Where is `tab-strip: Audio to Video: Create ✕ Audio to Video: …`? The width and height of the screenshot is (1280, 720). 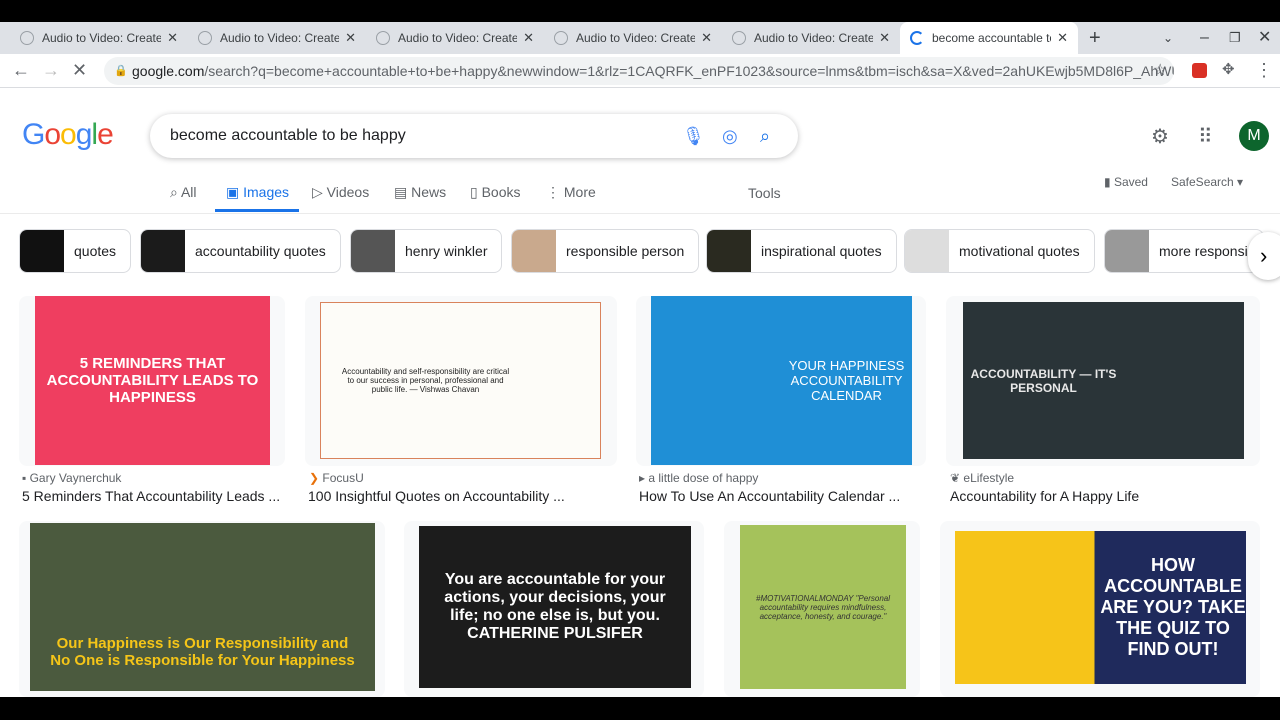
tab-strip: Audio to Video: Create ✕ Audio to Video: … is located at coordinates (640, 38).